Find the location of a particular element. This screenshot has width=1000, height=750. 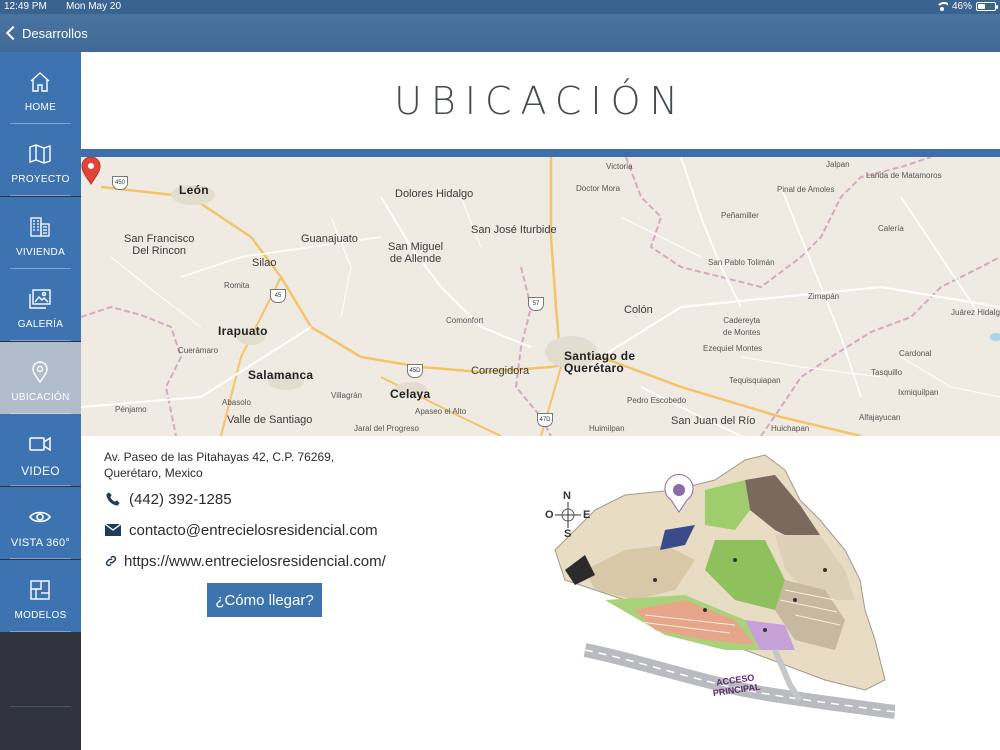

map-label-ezequiel-montes: Ezequiel Montes is located at coordinates (733, 348).